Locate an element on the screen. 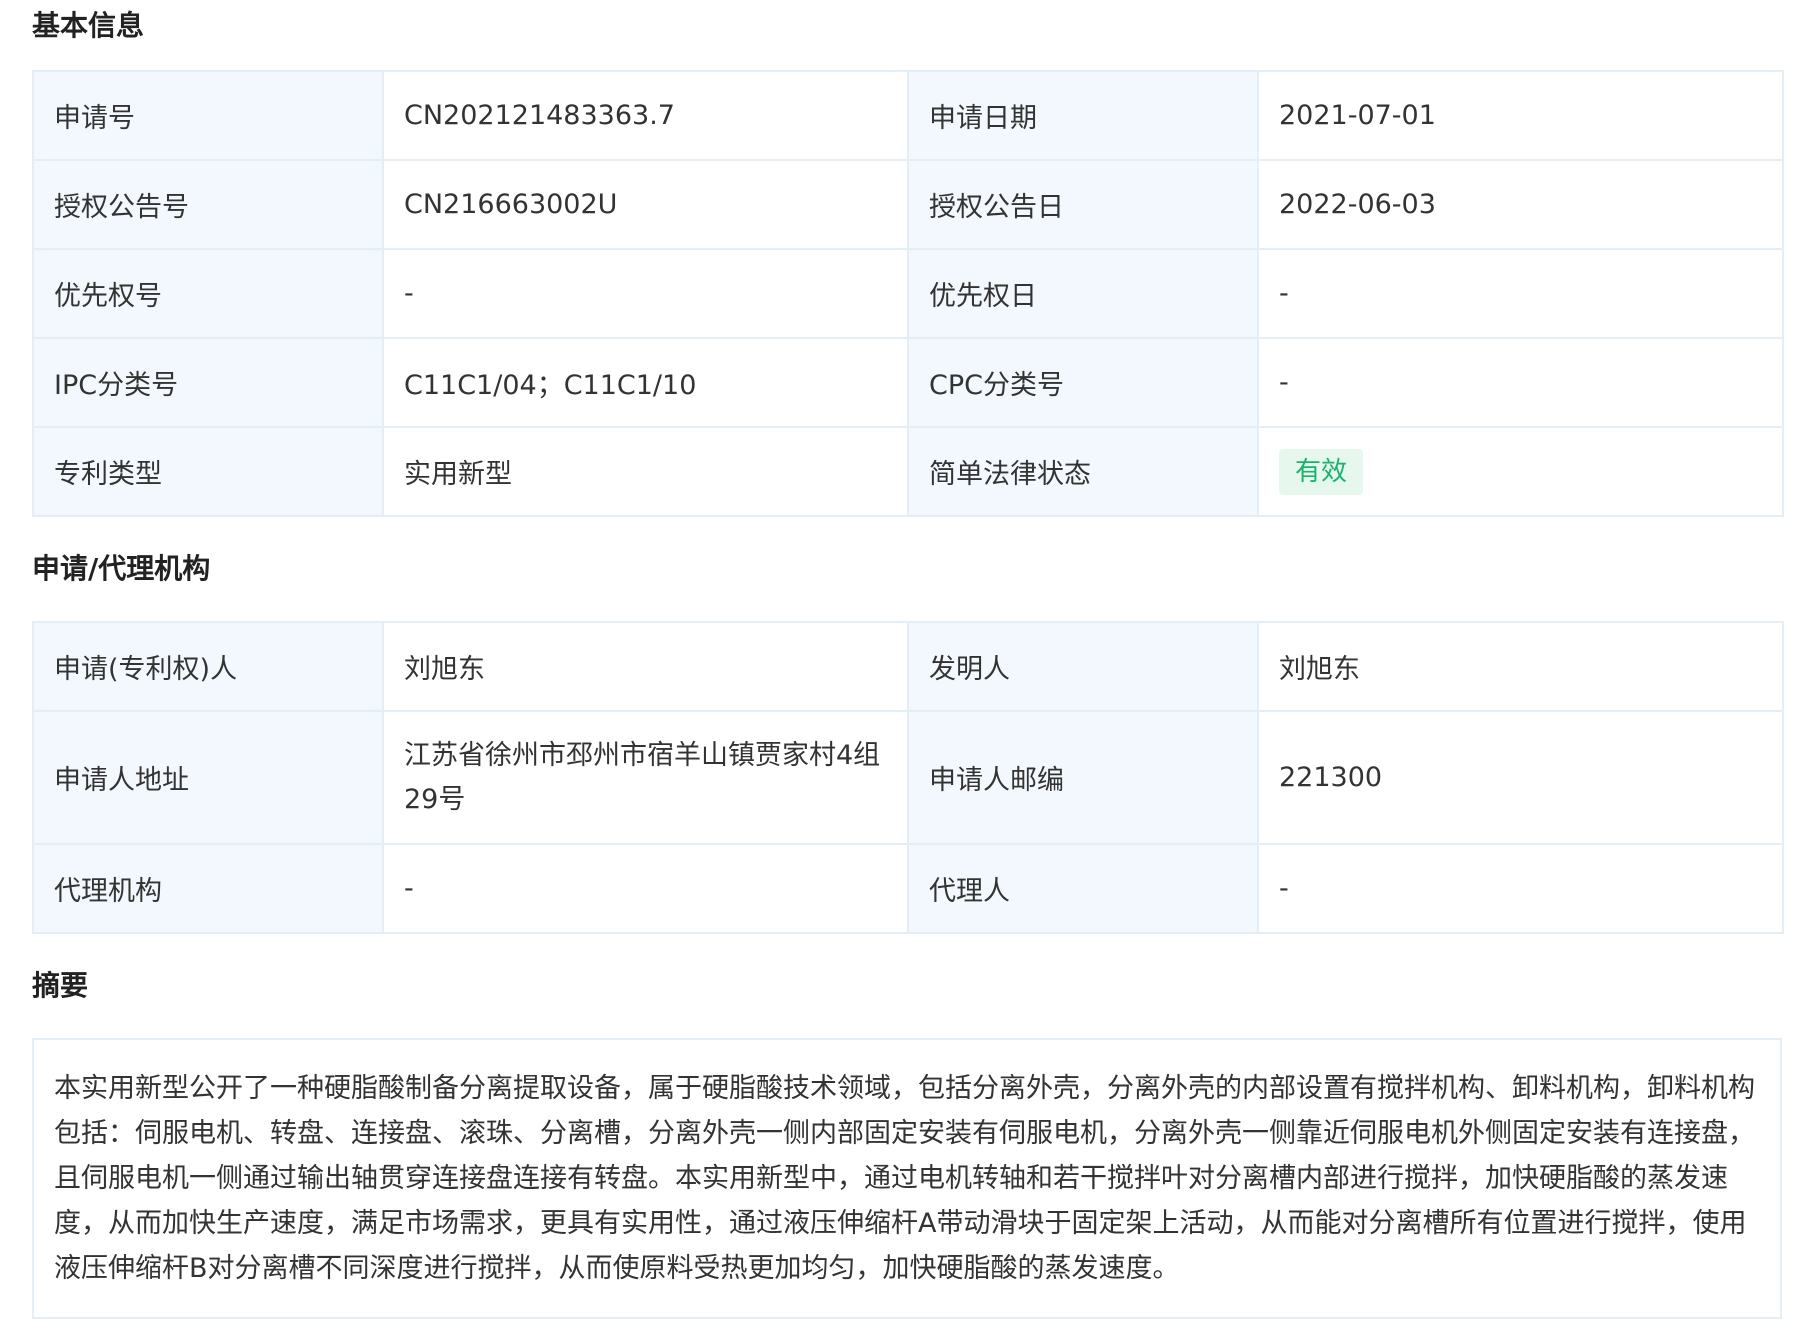  label-priority-number: 优先权号 is located at coordinates (208, 293).